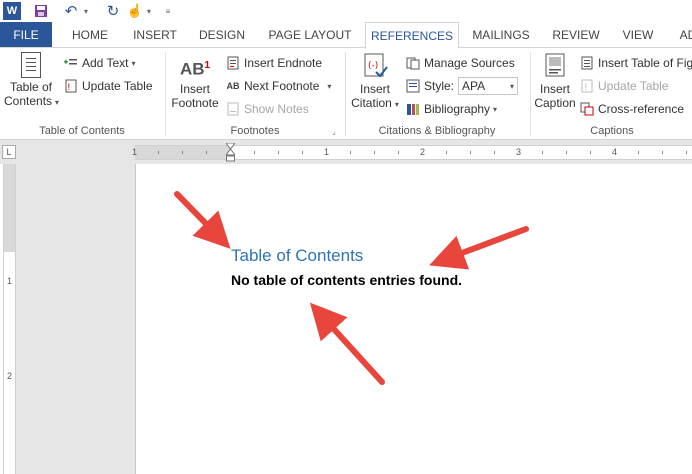 The image size is (692, 474). What do you see at coordinates (469, 63) in the screenshot?
I see `manage-sources-label: Manage Sources` at bounding box center [469, 63].